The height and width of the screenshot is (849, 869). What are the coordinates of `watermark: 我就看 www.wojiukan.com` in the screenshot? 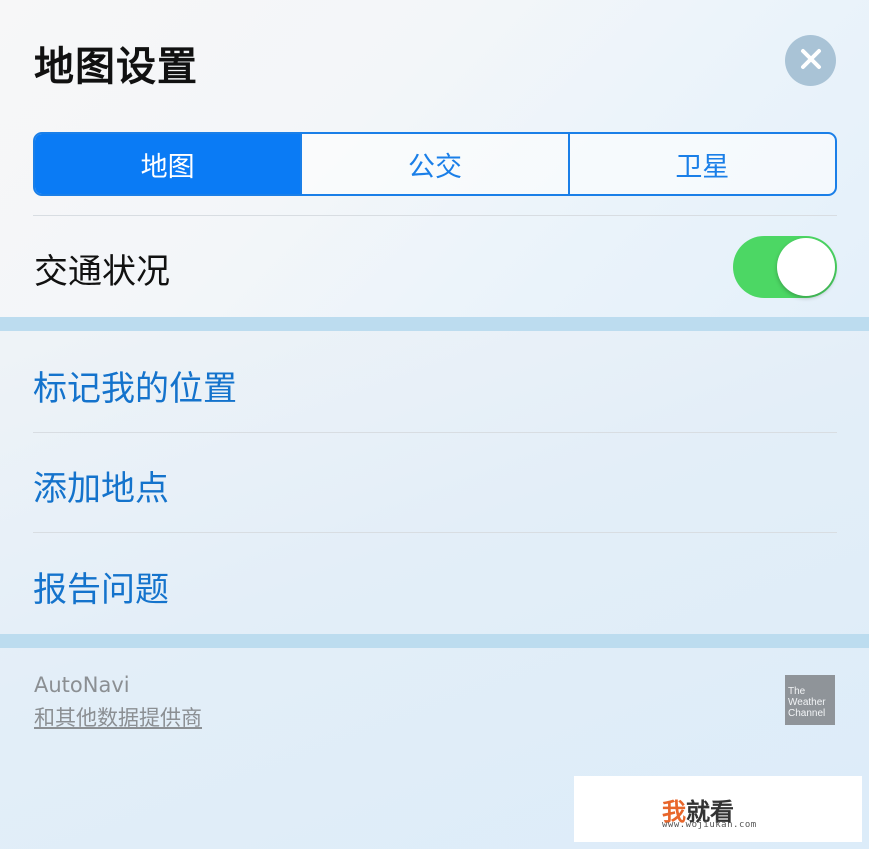 It's located at (718, 809).